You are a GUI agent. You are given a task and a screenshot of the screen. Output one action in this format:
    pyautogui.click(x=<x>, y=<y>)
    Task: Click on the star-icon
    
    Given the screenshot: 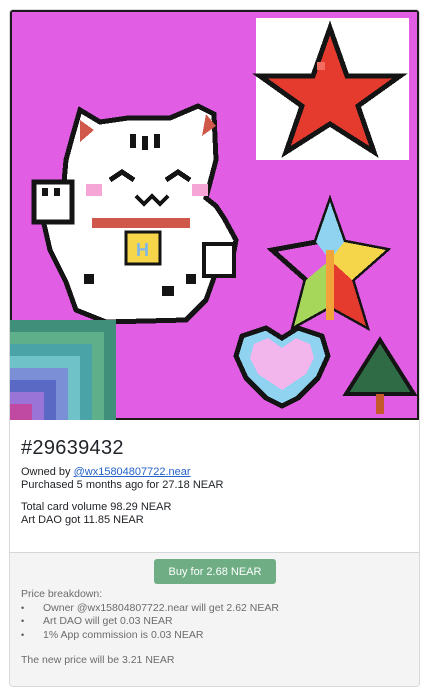 What is the action you would take?
    pyautogui.click(x=330, y=89)
    